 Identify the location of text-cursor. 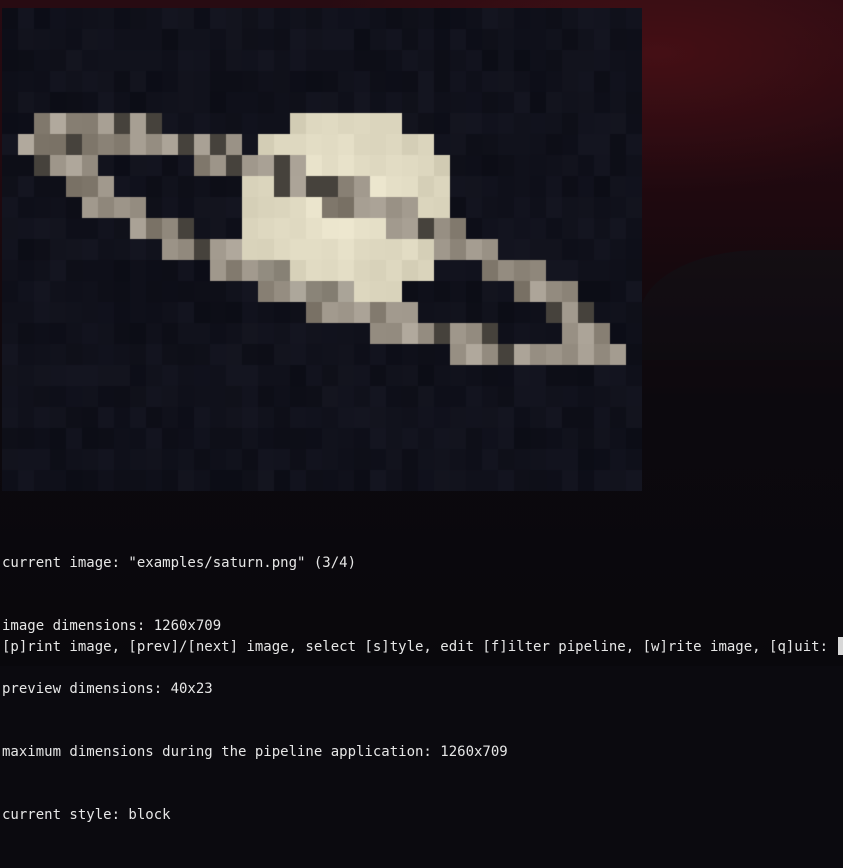
(840, 646).